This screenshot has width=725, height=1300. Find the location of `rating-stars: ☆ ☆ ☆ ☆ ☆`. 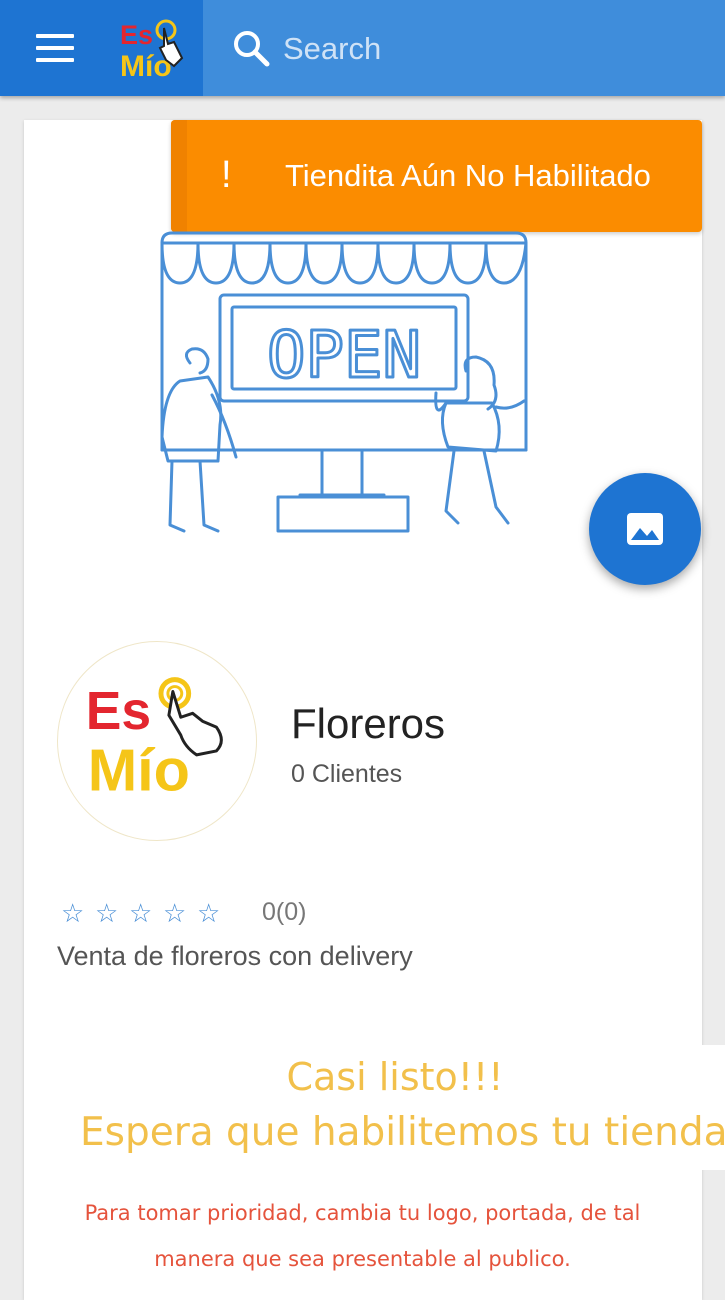

rating-stars: ☆ ☆ ☆ ☆ ☆ is located at coordinates (146, 913).